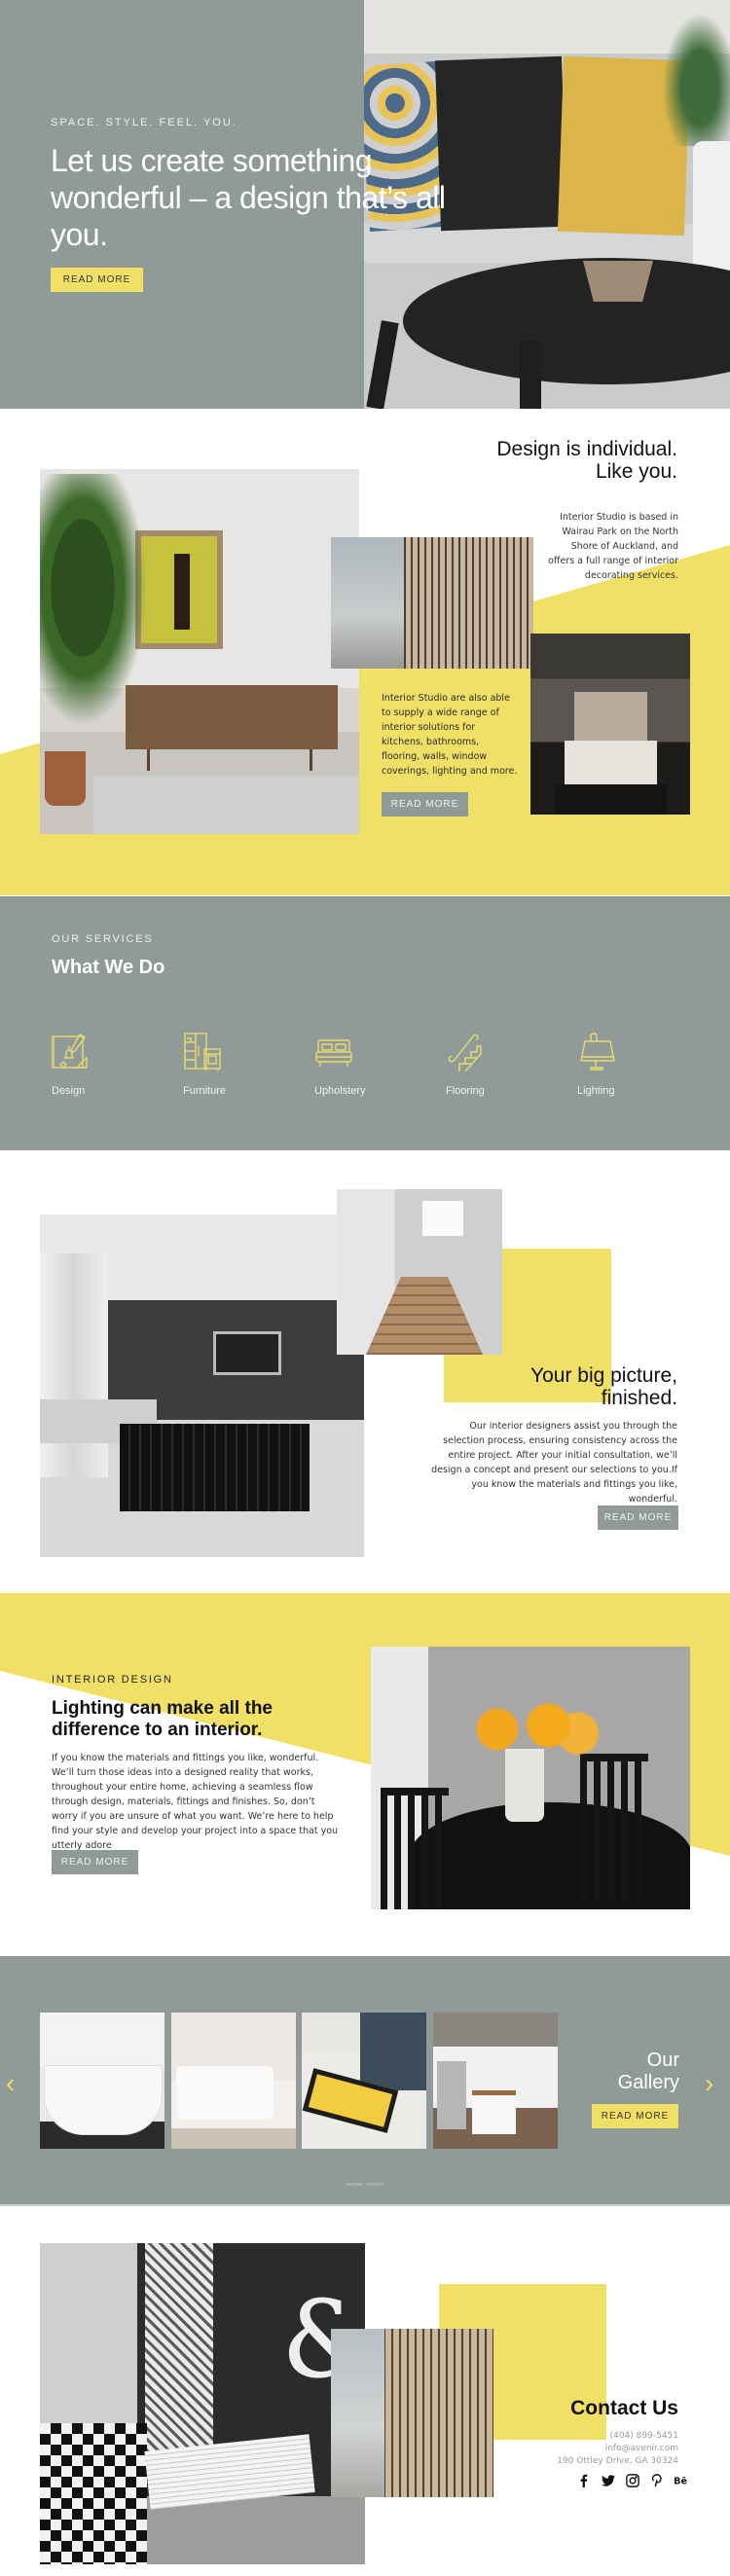  I want to click on behance-icon: Bē, so click(682, 2480).